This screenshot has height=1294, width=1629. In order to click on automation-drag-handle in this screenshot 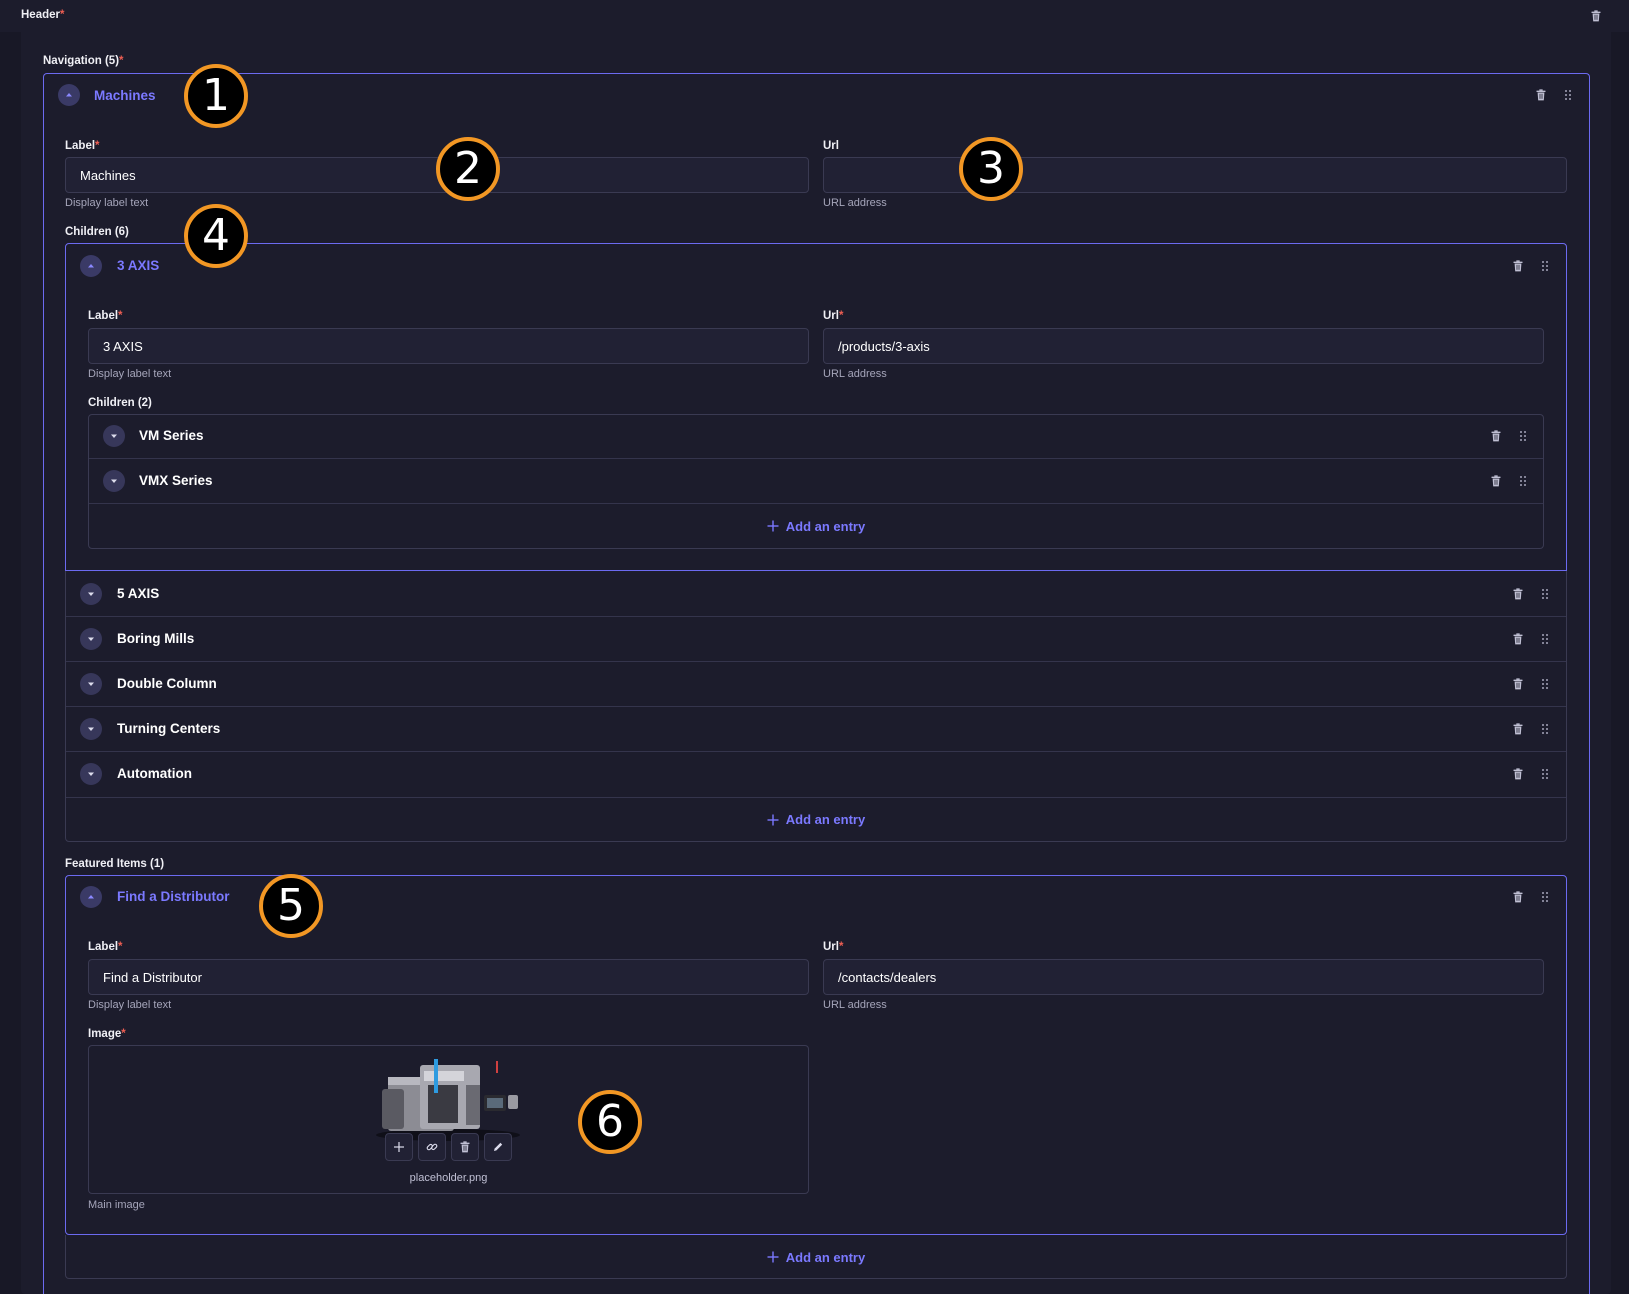, I will do `click(1545, 774)`.